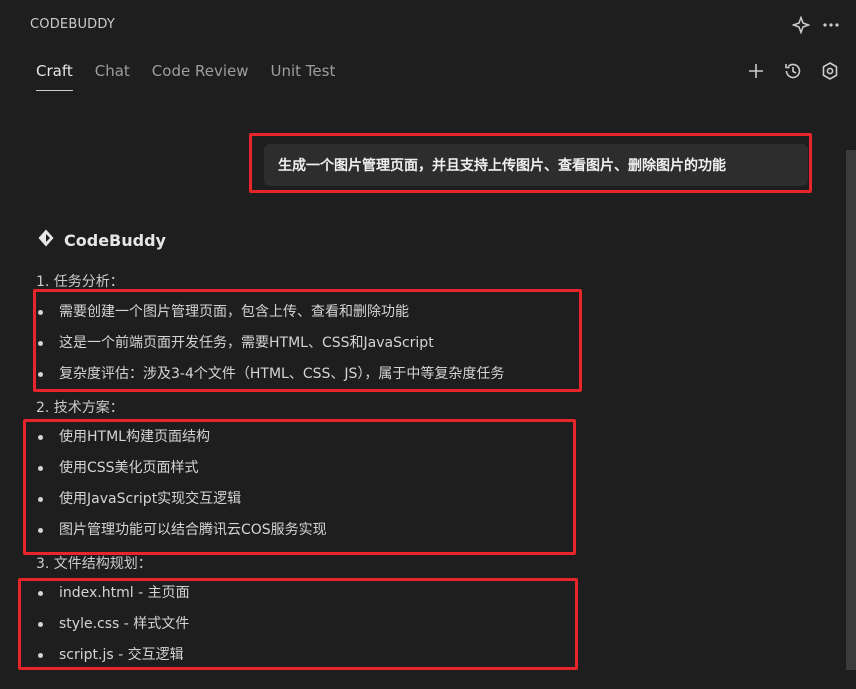 The height and width of the screenshot is (689, 856). I want to click on assistant-header: CodeBuddy, so click(101, 240).